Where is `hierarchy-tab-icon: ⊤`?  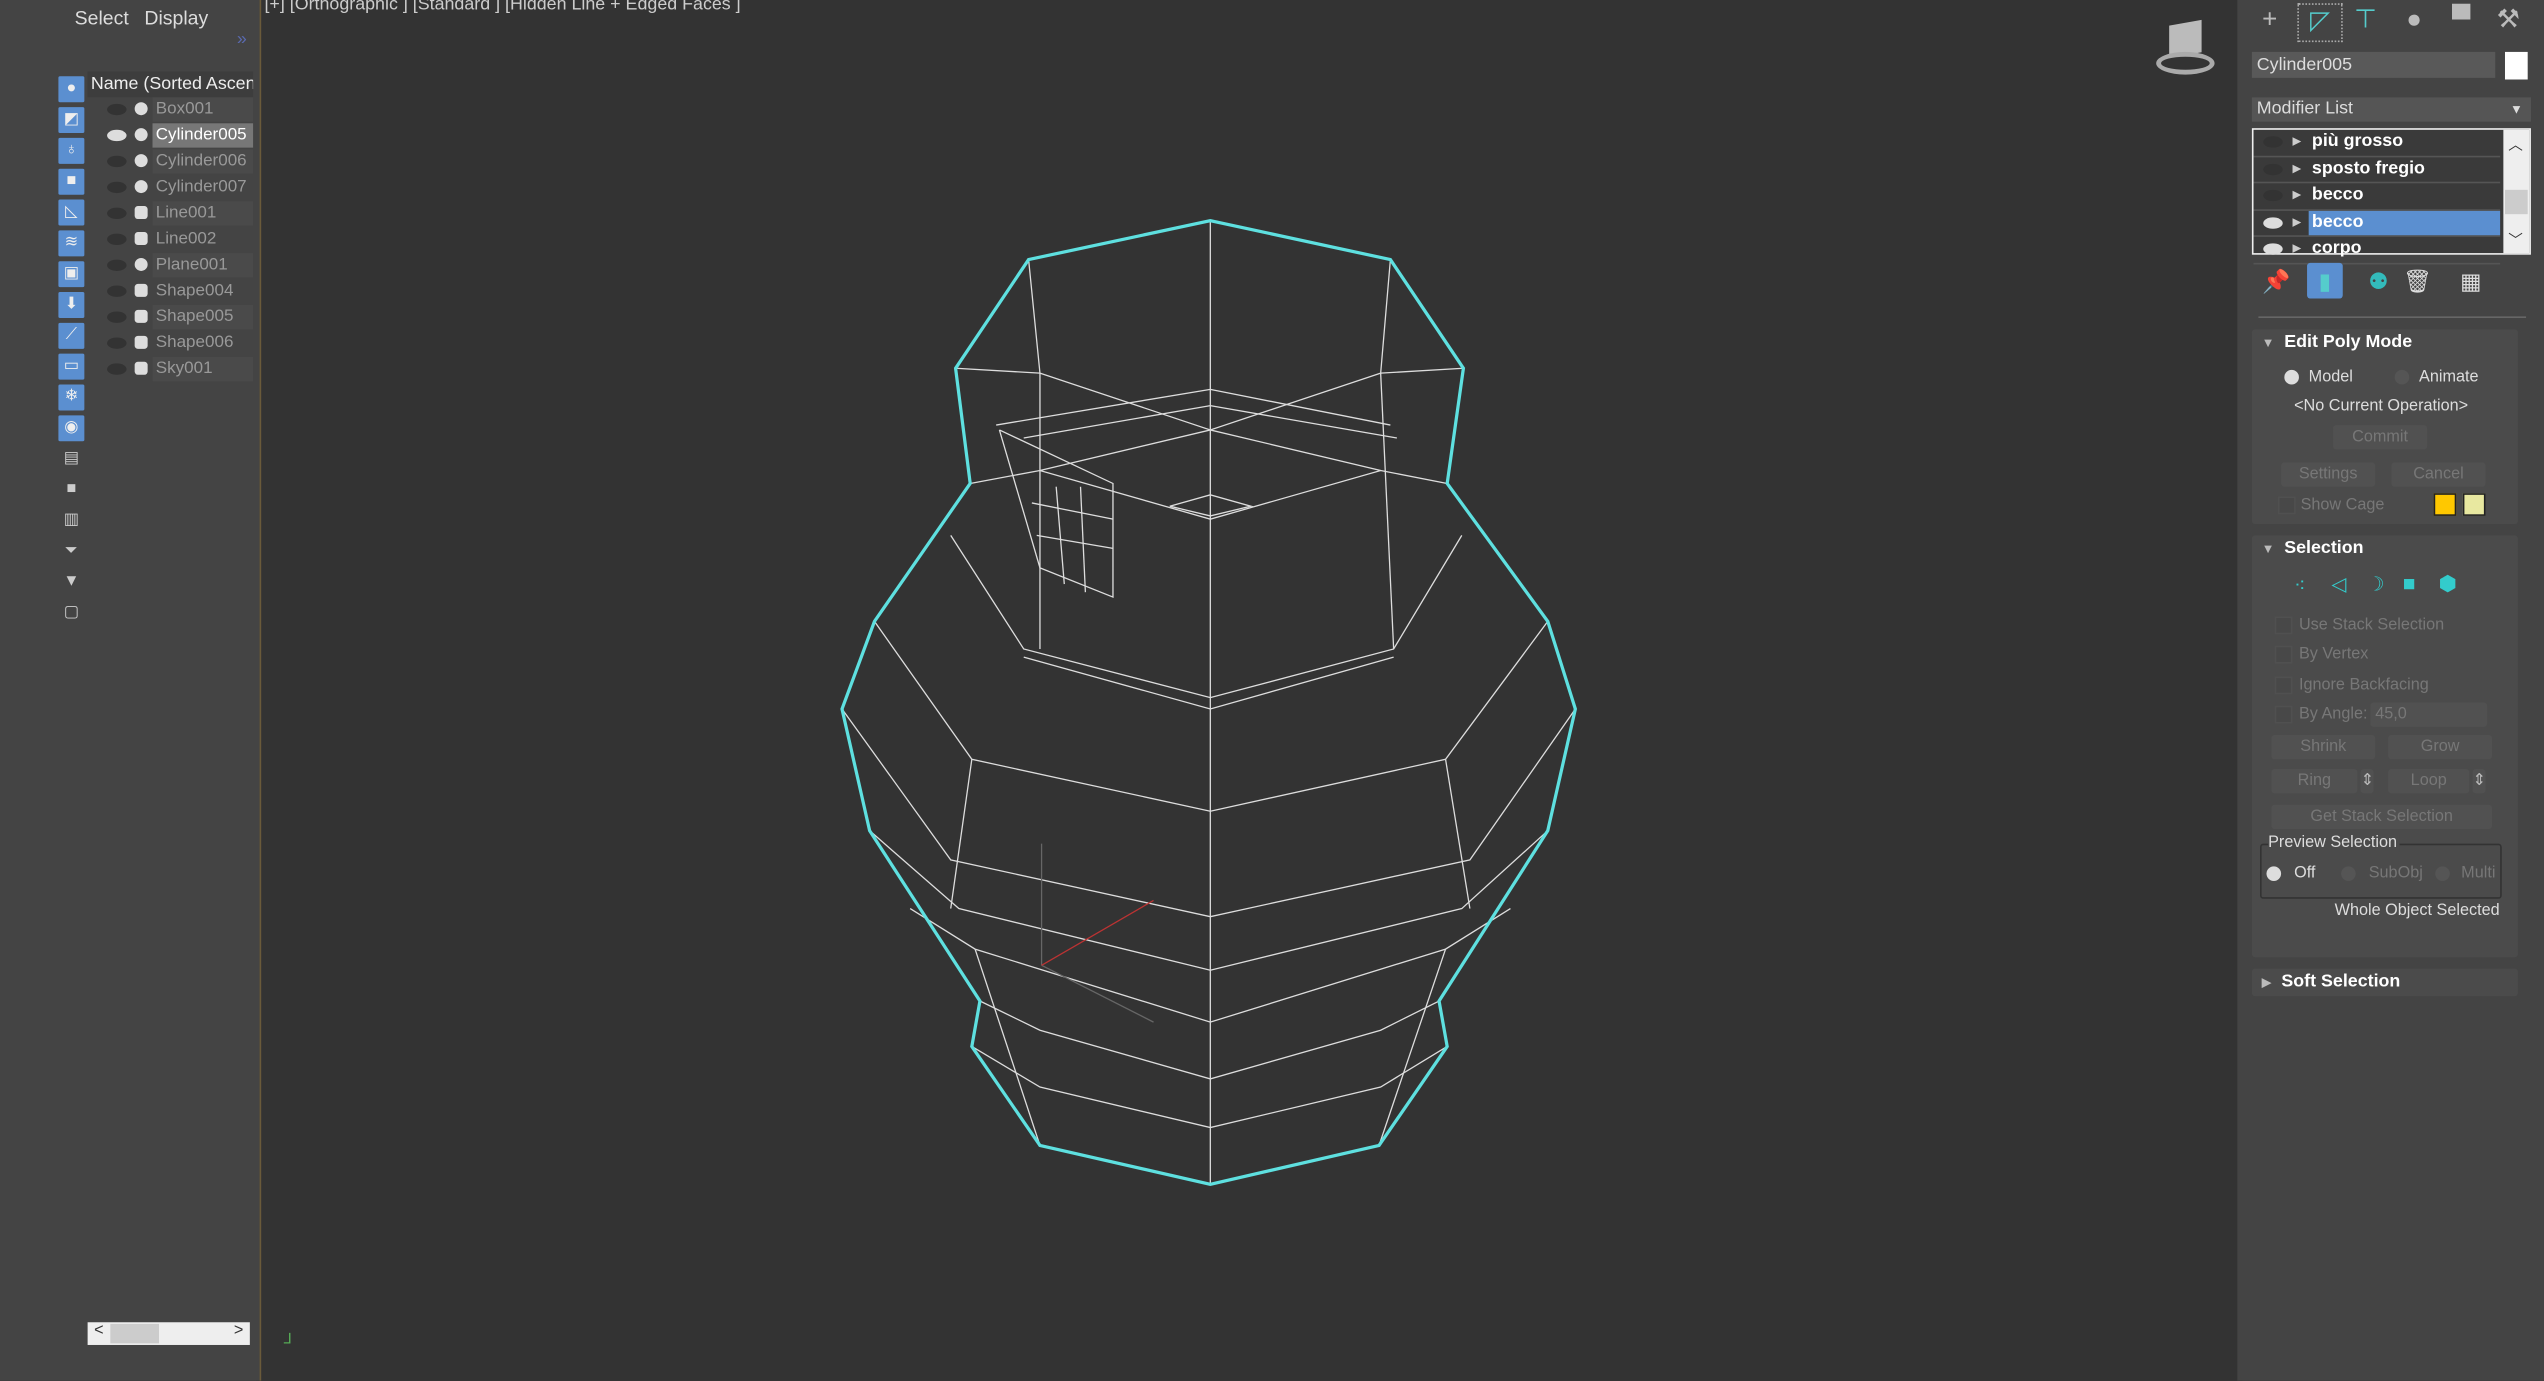 hierarchy-tab-icon: ⊤ is located at coordinates (2365, 21).